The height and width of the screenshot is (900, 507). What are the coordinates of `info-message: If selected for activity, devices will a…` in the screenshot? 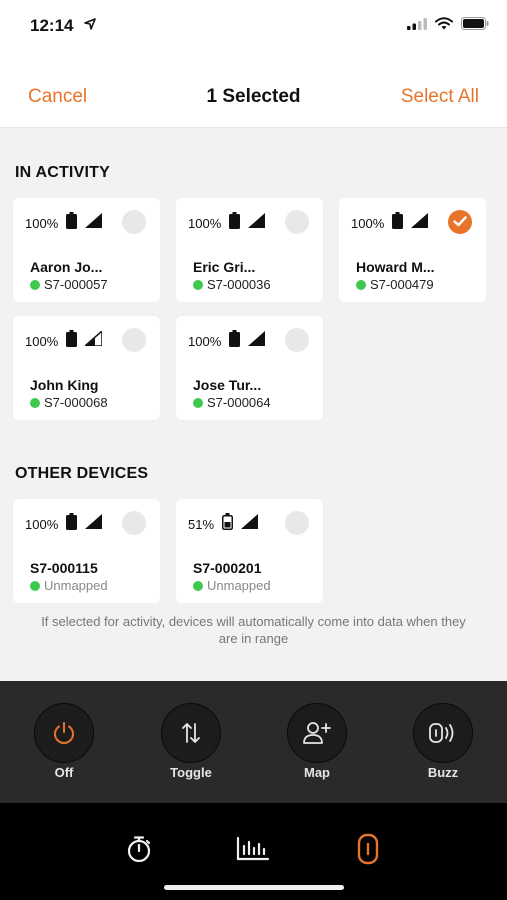 It's located at (253, 630).